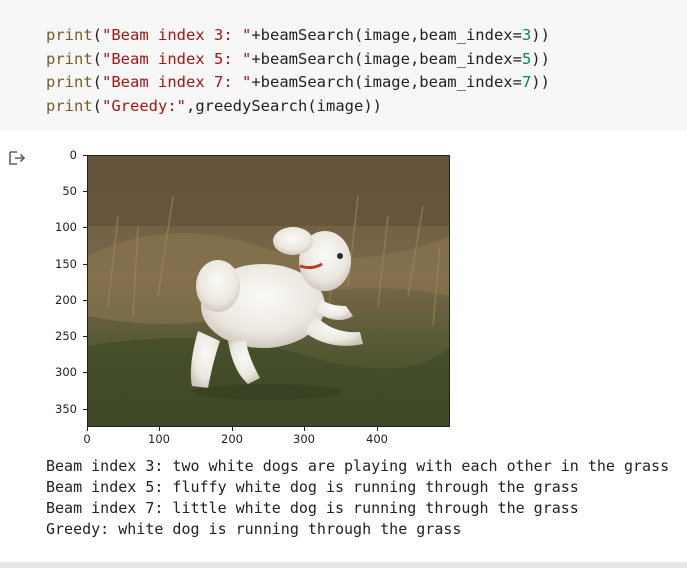 The height and width of the screenshot is (568, 687). Describe the element at coordinates (377, 439) in the screenshot. I see `x-tick-label: 400` at that location.